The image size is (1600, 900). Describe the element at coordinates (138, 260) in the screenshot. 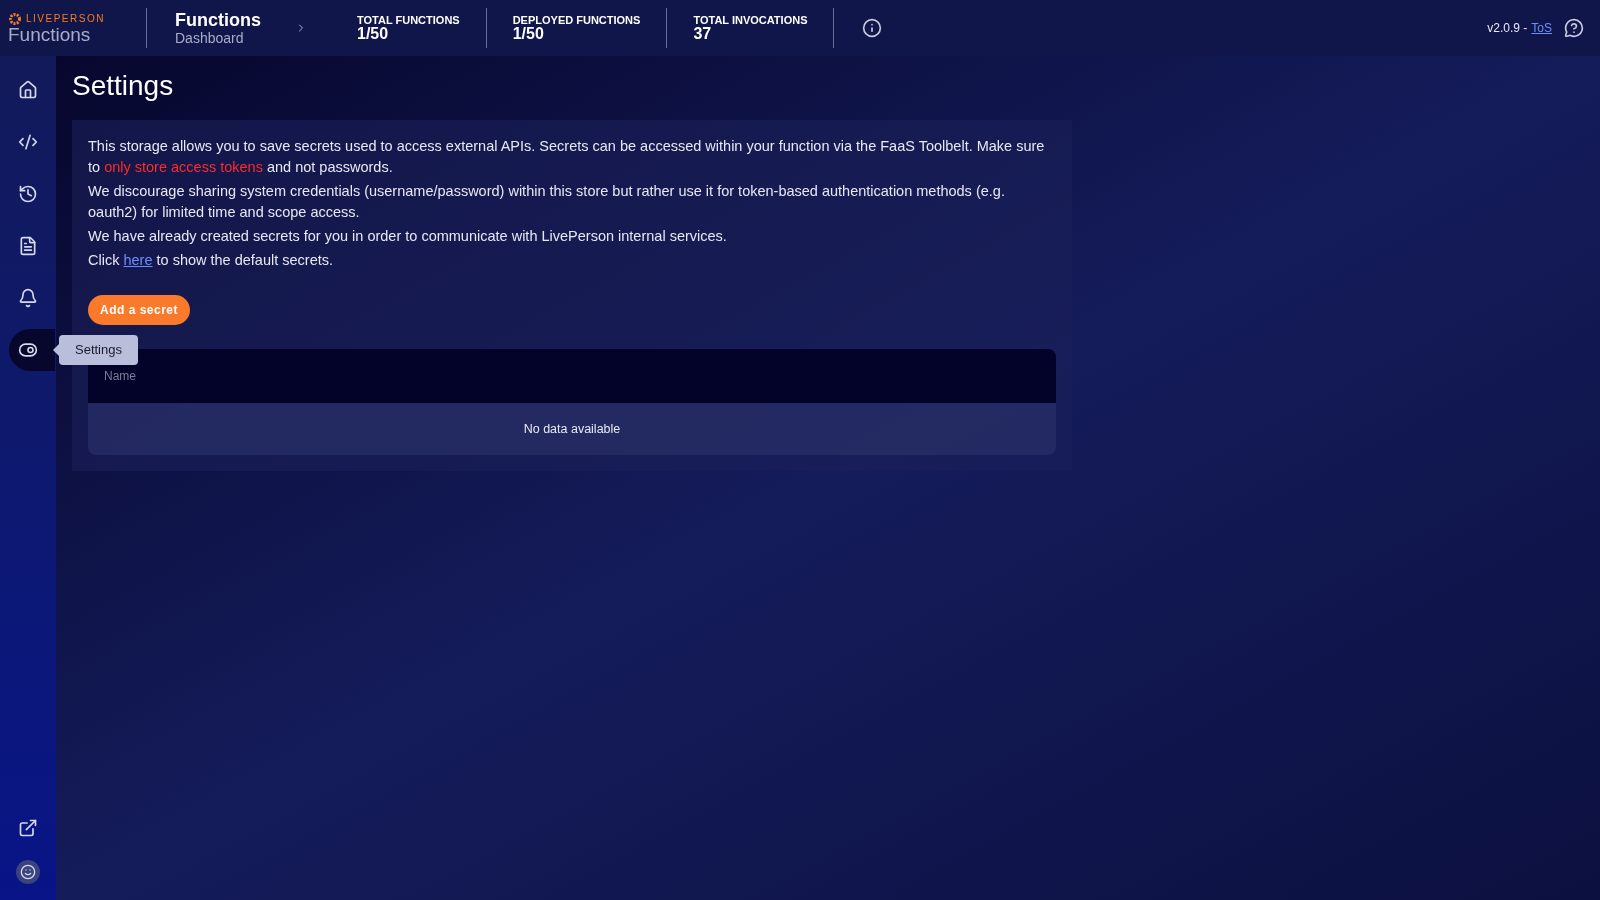

I see `here-link: here` at that location.